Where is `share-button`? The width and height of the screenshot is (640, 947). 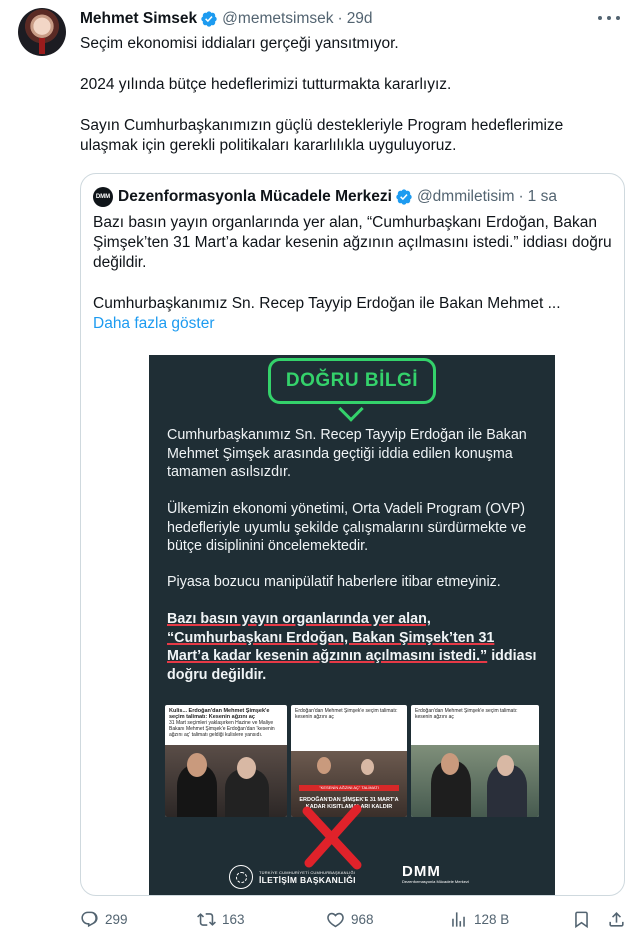 share-button is located at coordinates (619, 919).